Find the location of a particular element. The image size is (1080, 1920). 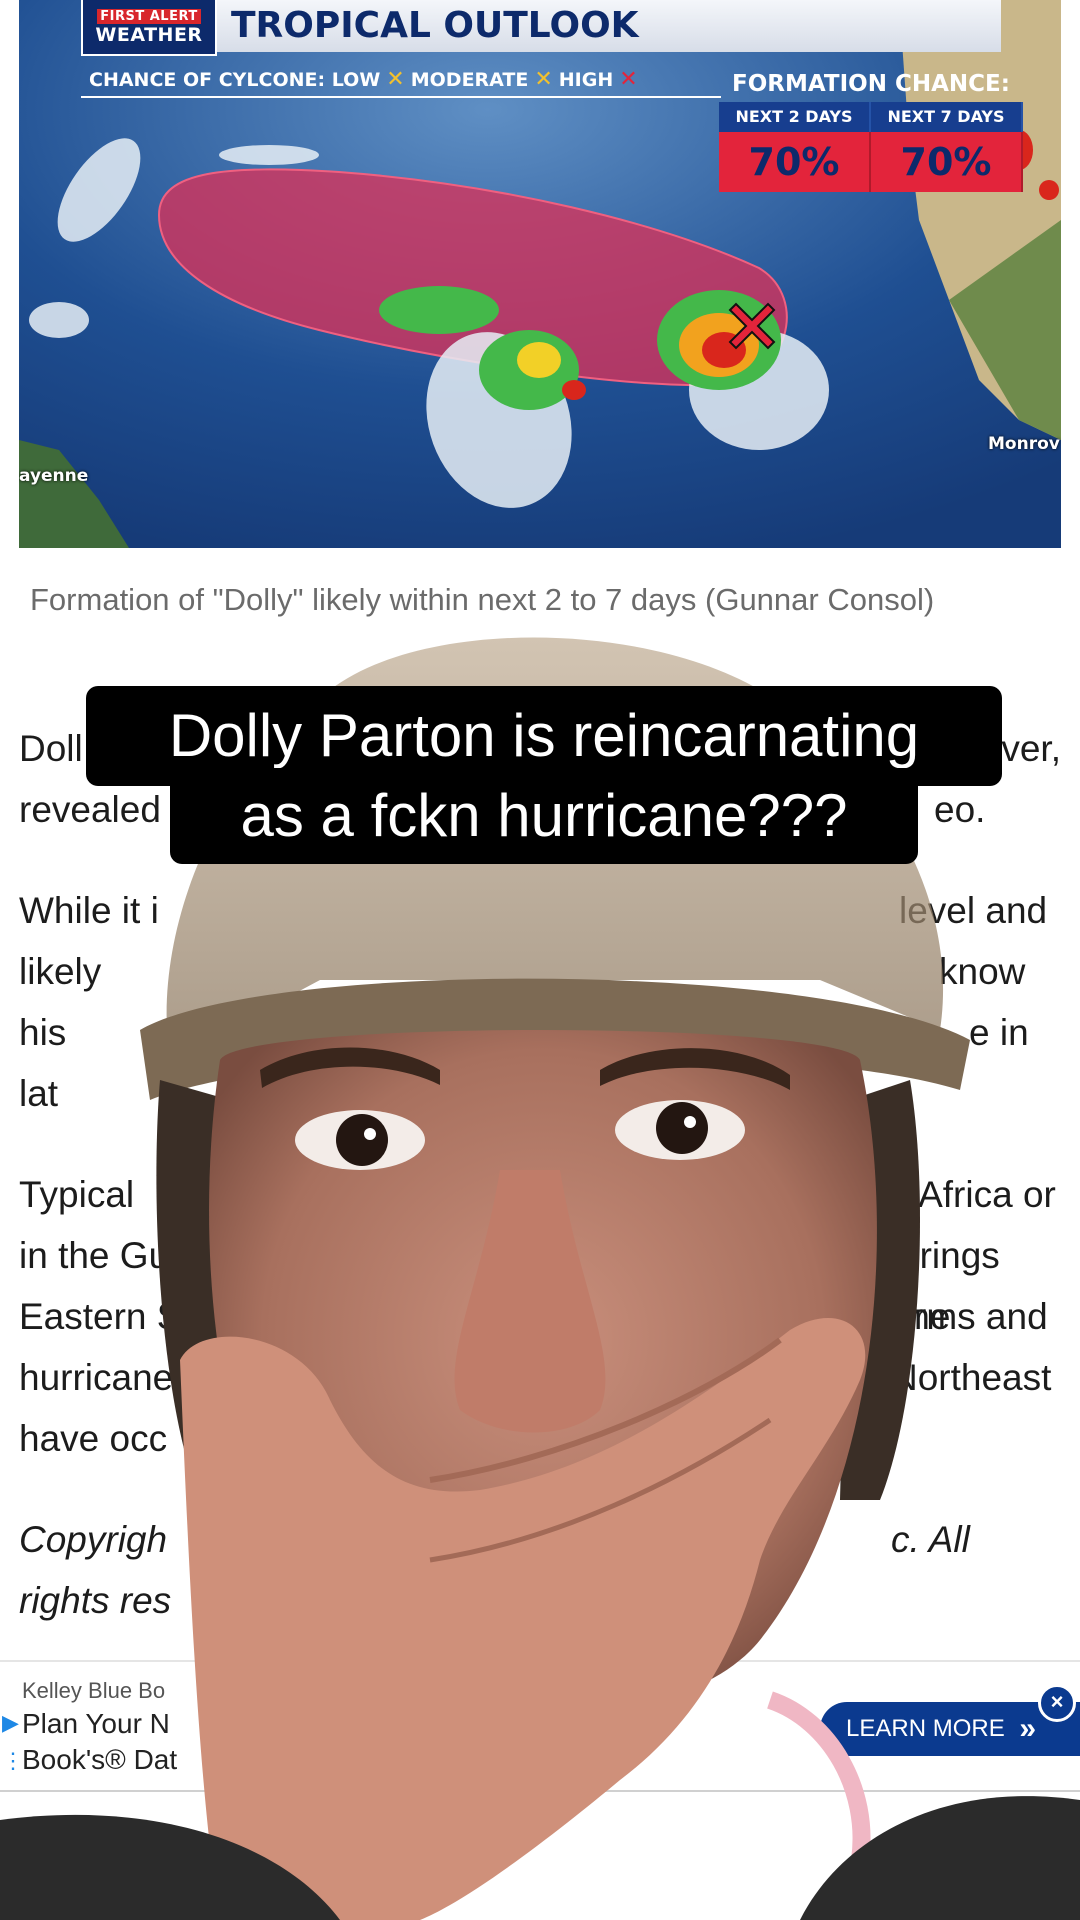

article-paragraph: hurricane Northeast is located at coordinates (540, 1377).